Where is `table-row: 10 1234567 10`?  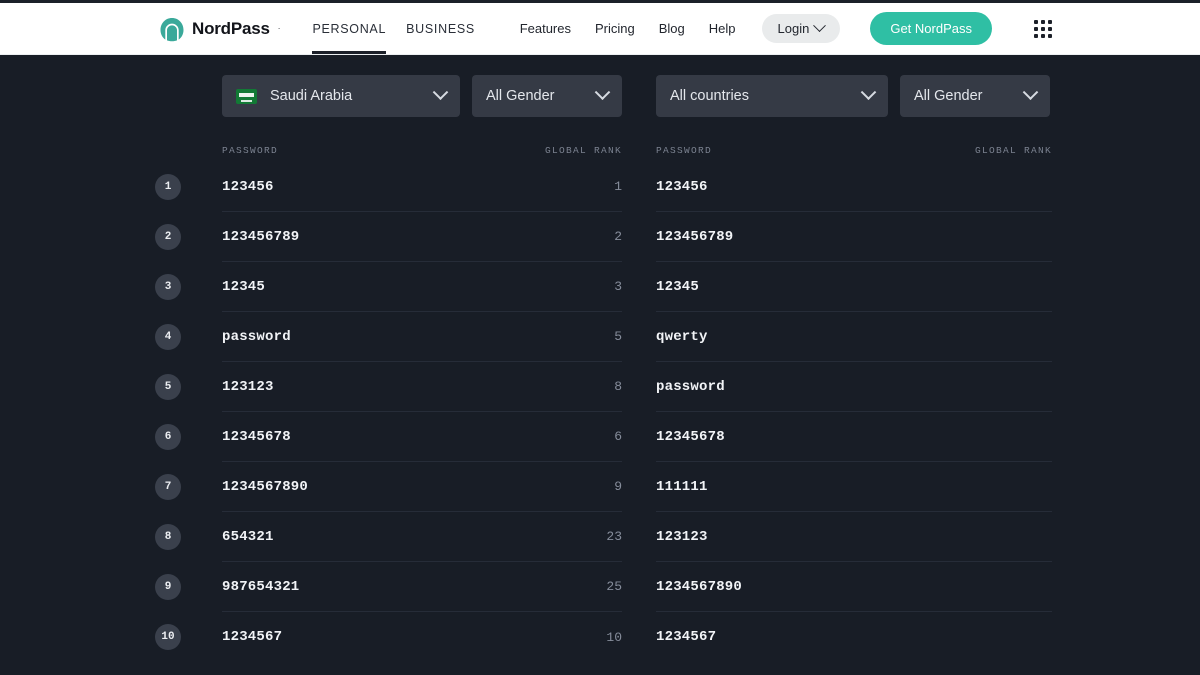 table-row: 10 1234567 10 is located at coordinates (388, 637).